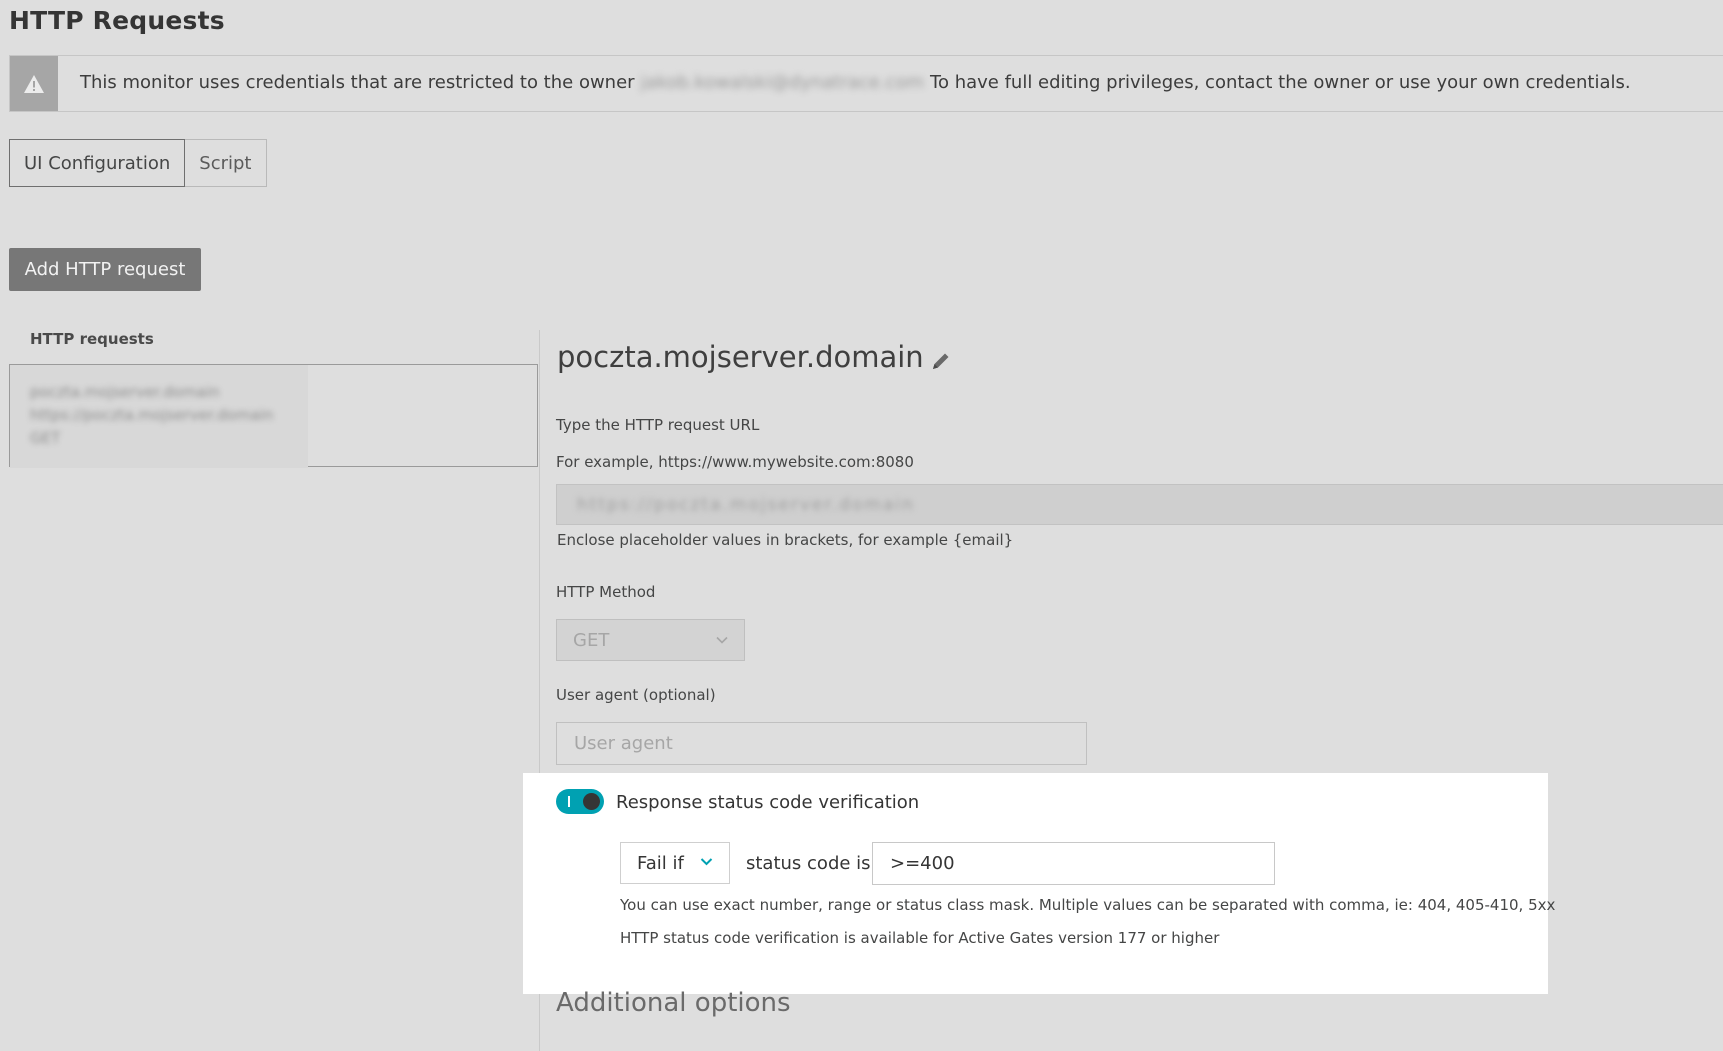 This screenshot has height=1051, width=1723. Describe the element at coordinates (45, 438) in the screenshot. I see `request-item-method: GET` at that location.